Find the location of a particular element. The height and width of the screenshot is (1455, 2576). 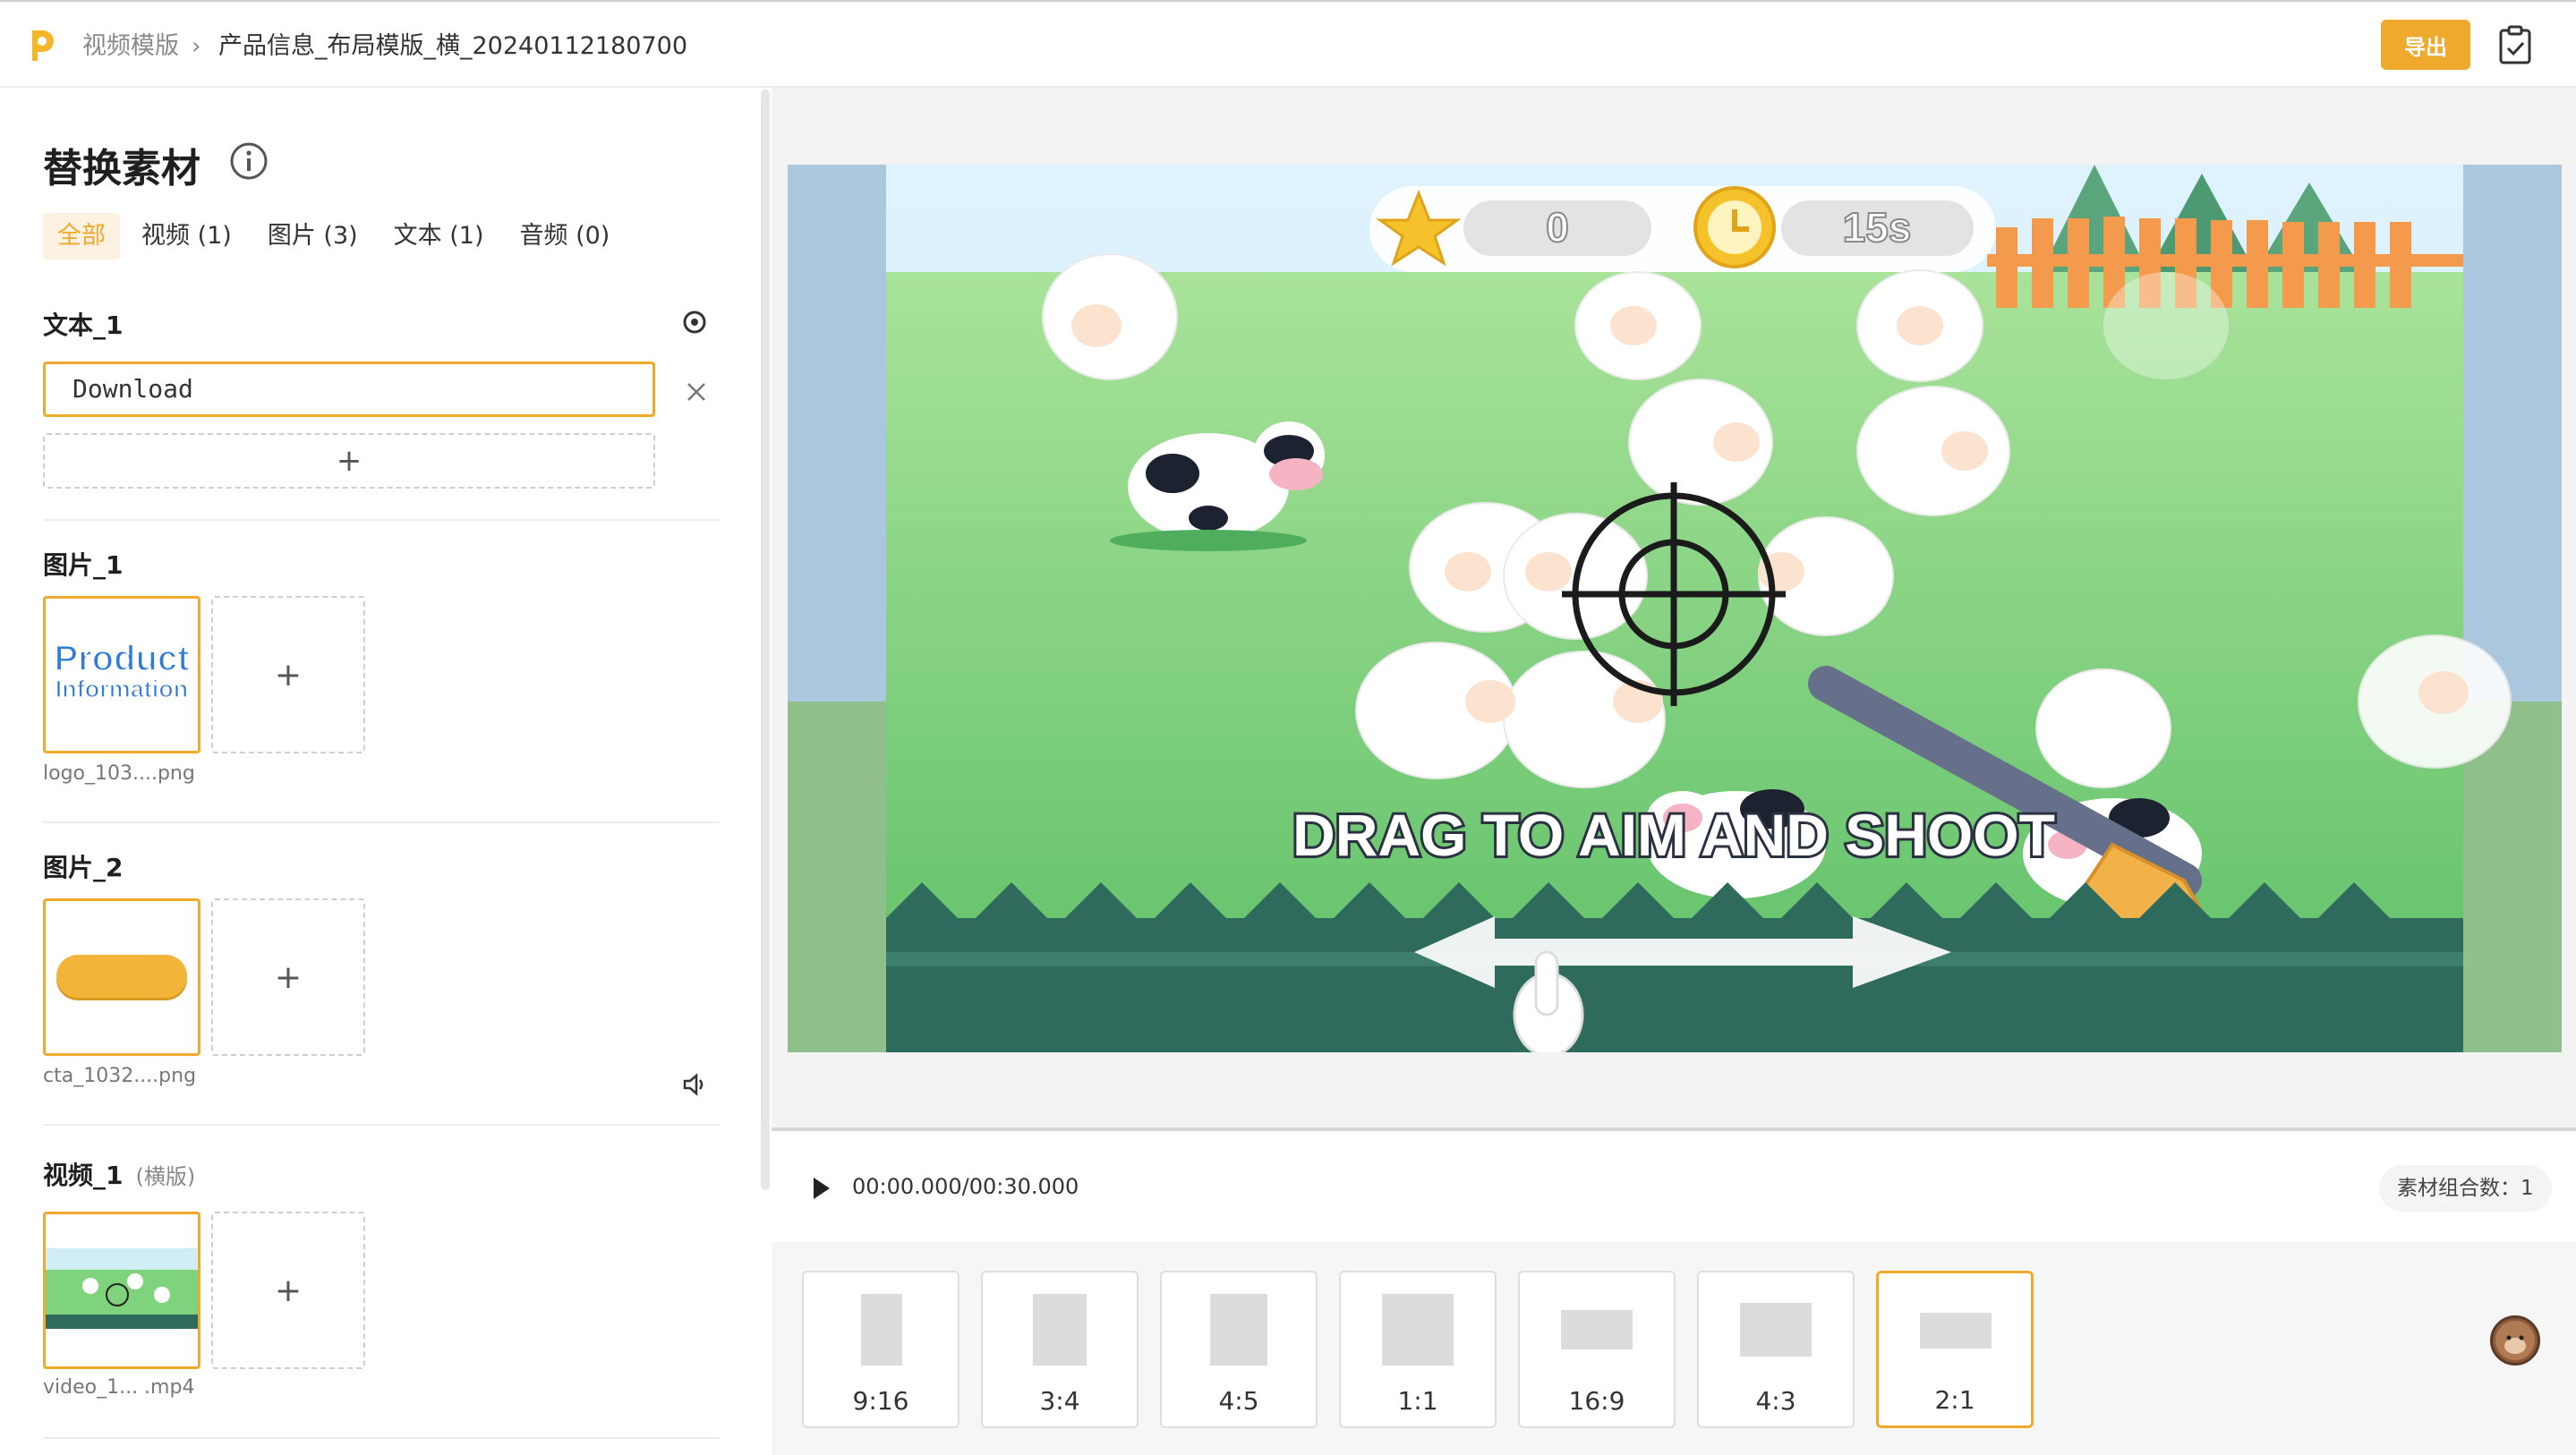

filter-tabs: 全部 视频 (1) 图片 (3) 文本 (1) 音频 (0) is located at coordinates (337, 236).